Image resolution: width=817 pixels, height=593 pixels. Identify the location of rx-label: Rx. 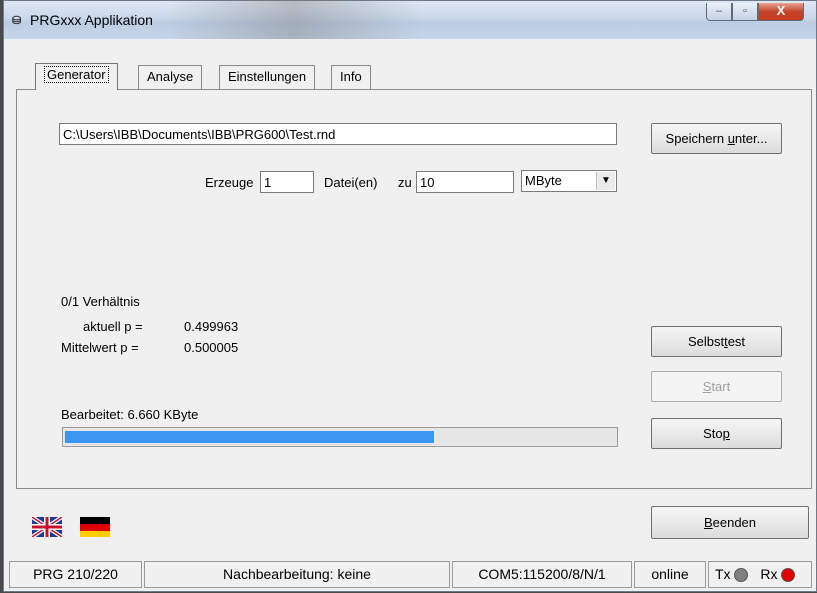
(769, 574).